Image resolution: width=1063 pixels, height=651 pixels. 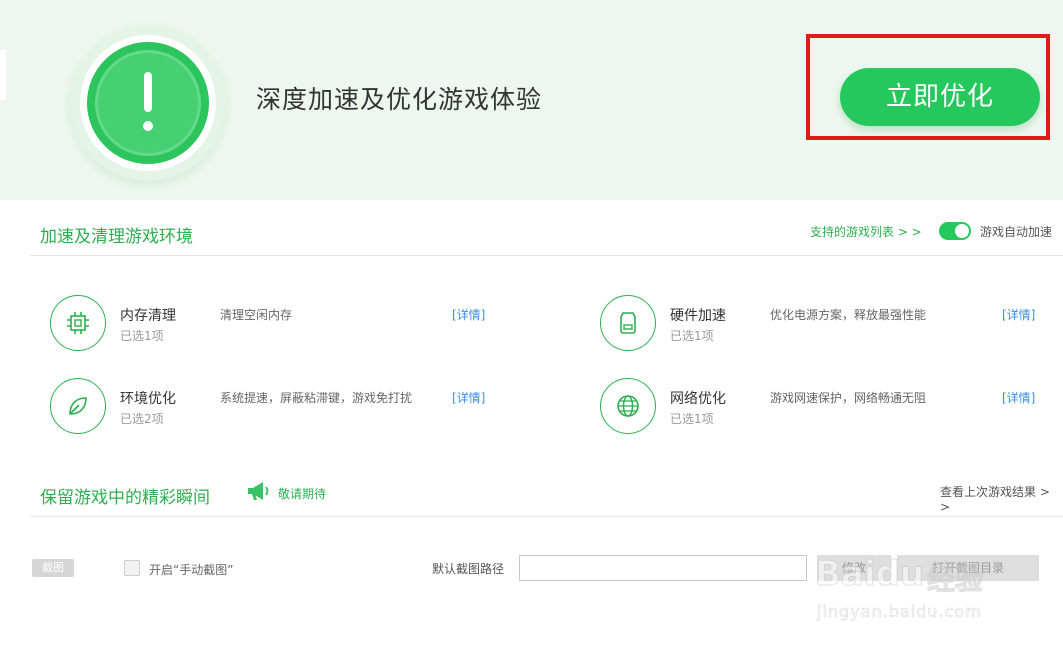 What do you see at coordinates (78, 406) in the screenshot?
I see `leaf-icon` at bounding box center [78, 406].